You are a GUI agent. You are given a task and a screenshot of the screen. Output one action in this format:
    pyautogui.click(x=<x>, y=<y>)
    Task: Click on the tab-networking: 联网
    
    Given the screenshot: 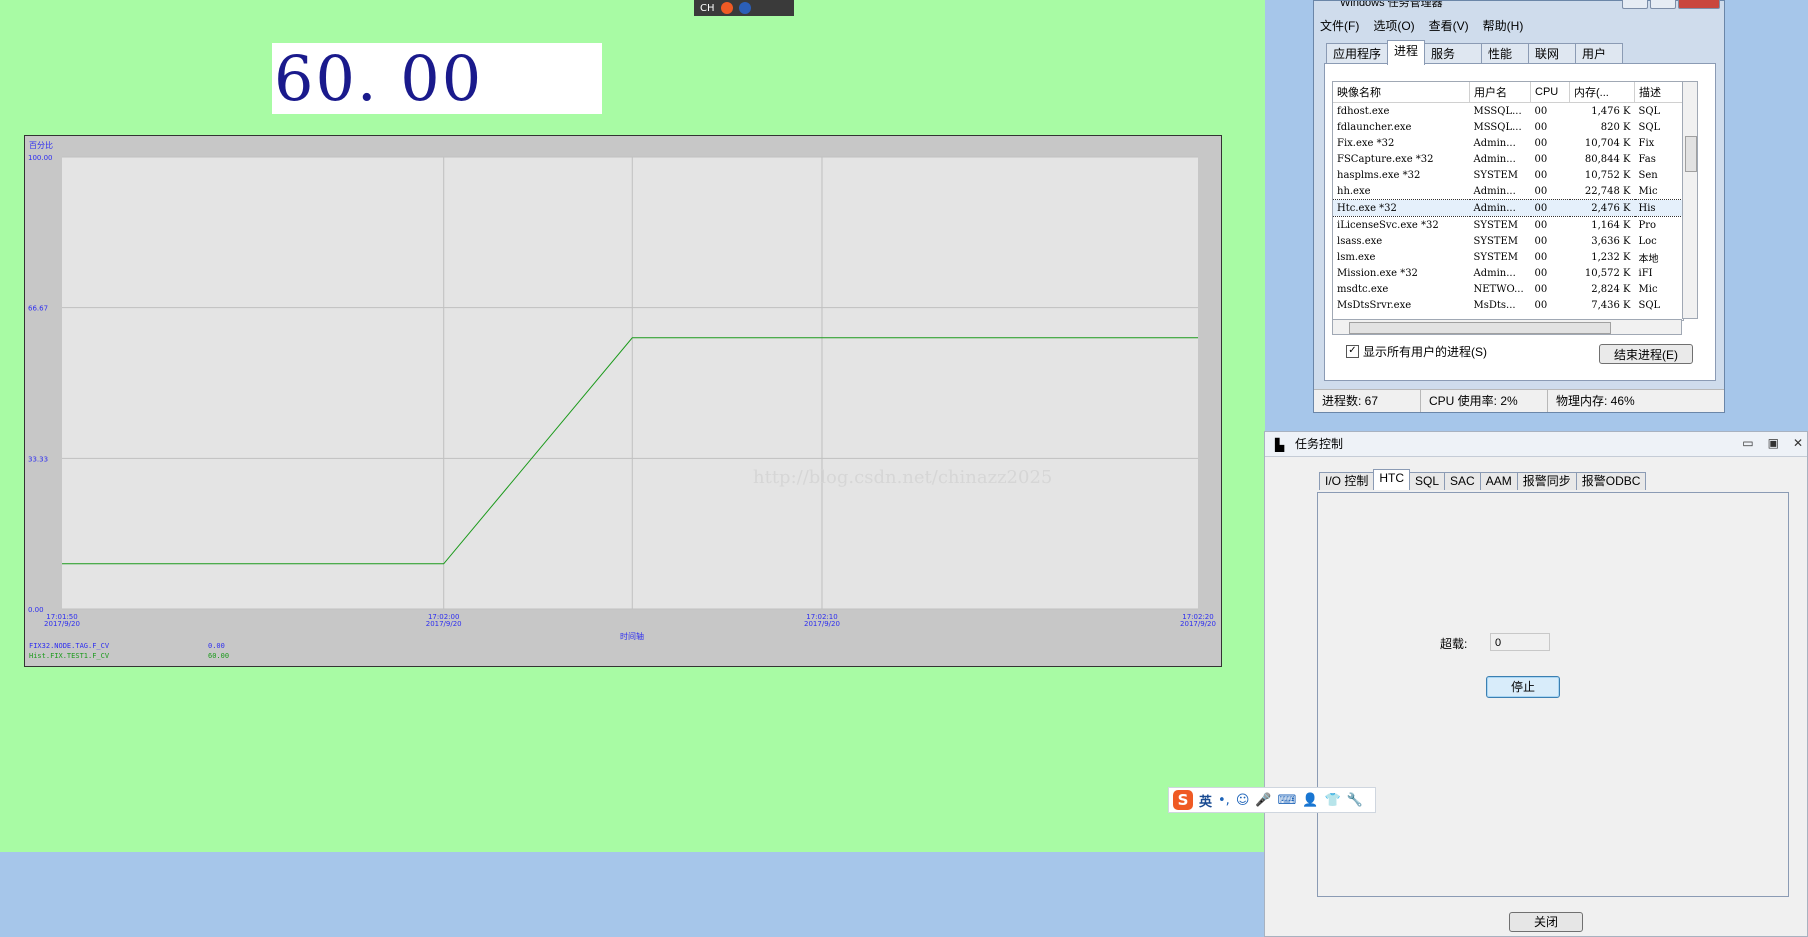 What is the action you would take?
    pyautogui.click(x=1552, y=53)
    